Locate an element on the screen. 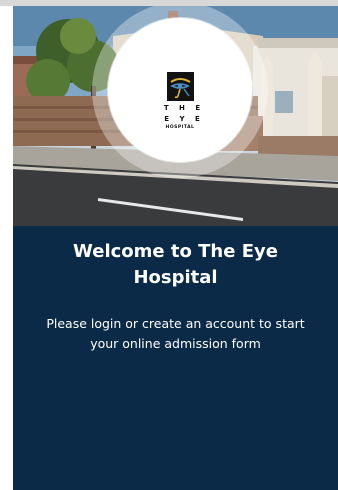 The height and width of the screenshot is (490, 338). welcome-title: Welcome to The Eye Hospital is located at coordinates (175, 264).